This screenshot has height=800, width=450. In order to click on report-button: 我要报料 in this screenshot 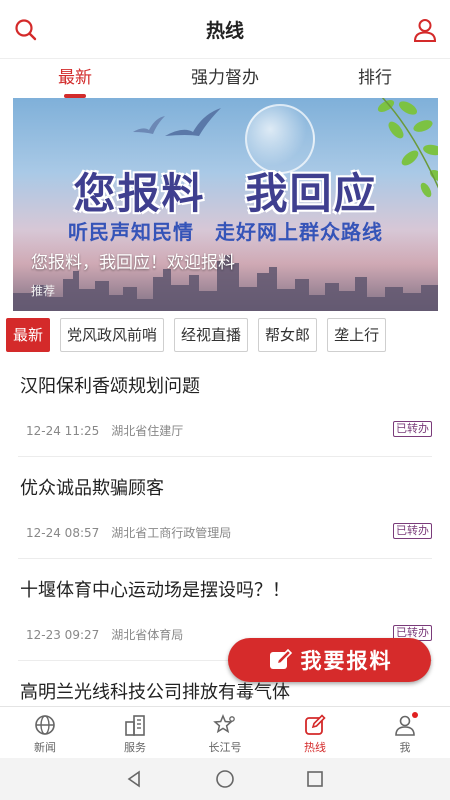, I will do `click(329, 660)`.